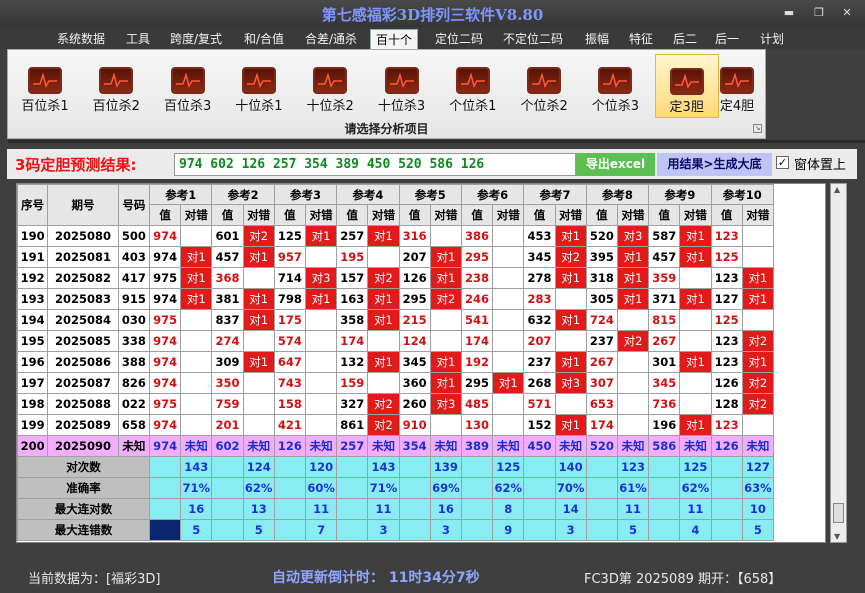  What do you see at coordinates (352, 278) in the screenshot?
I see `ref-value: 157` at bounding box center [352, 278].